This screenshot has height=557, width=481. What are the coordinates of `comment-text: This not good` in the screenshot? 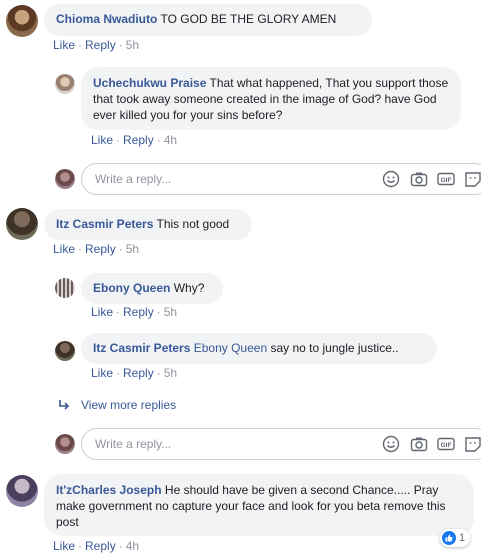 It's located at (193, 224).